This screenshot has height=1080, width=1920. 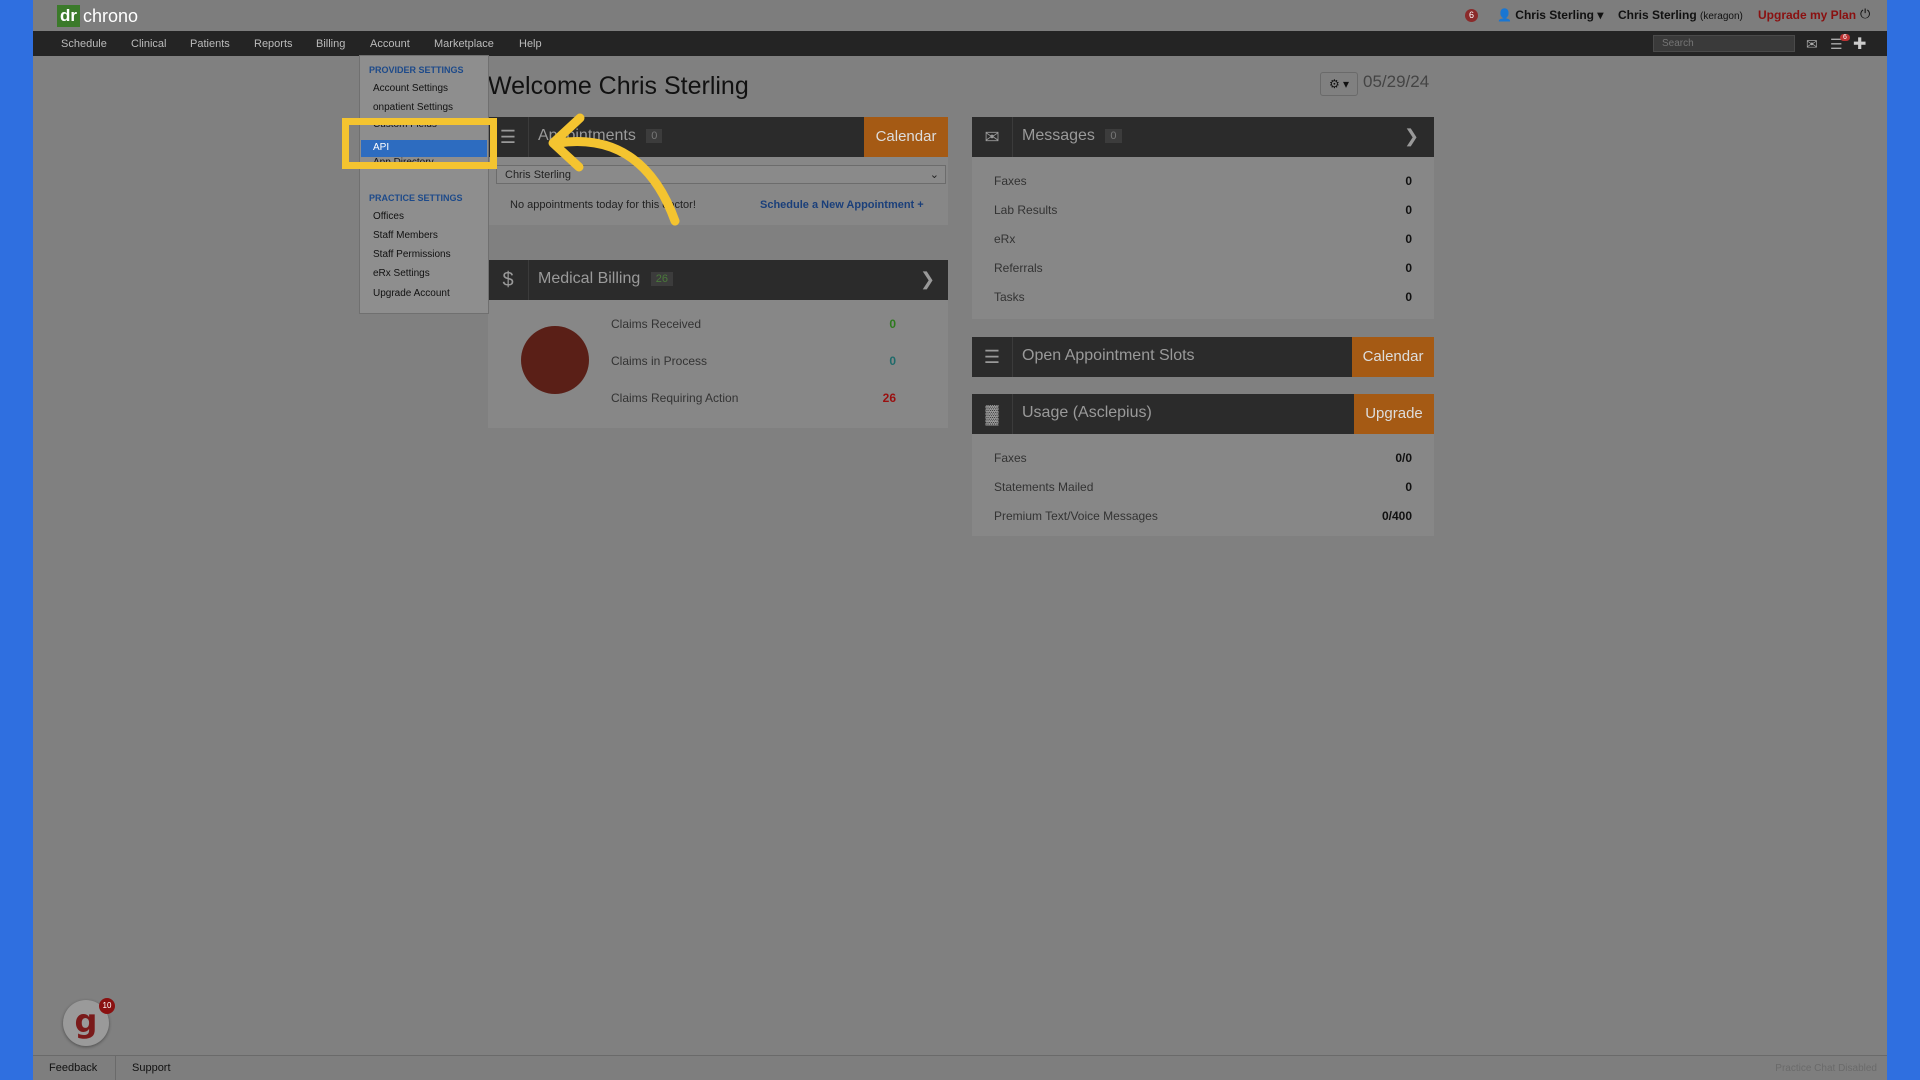 What do you see at coordinates (992, 357) in the screenshot?
I see `list-icon: ☰` at bounding box center [992, 357].